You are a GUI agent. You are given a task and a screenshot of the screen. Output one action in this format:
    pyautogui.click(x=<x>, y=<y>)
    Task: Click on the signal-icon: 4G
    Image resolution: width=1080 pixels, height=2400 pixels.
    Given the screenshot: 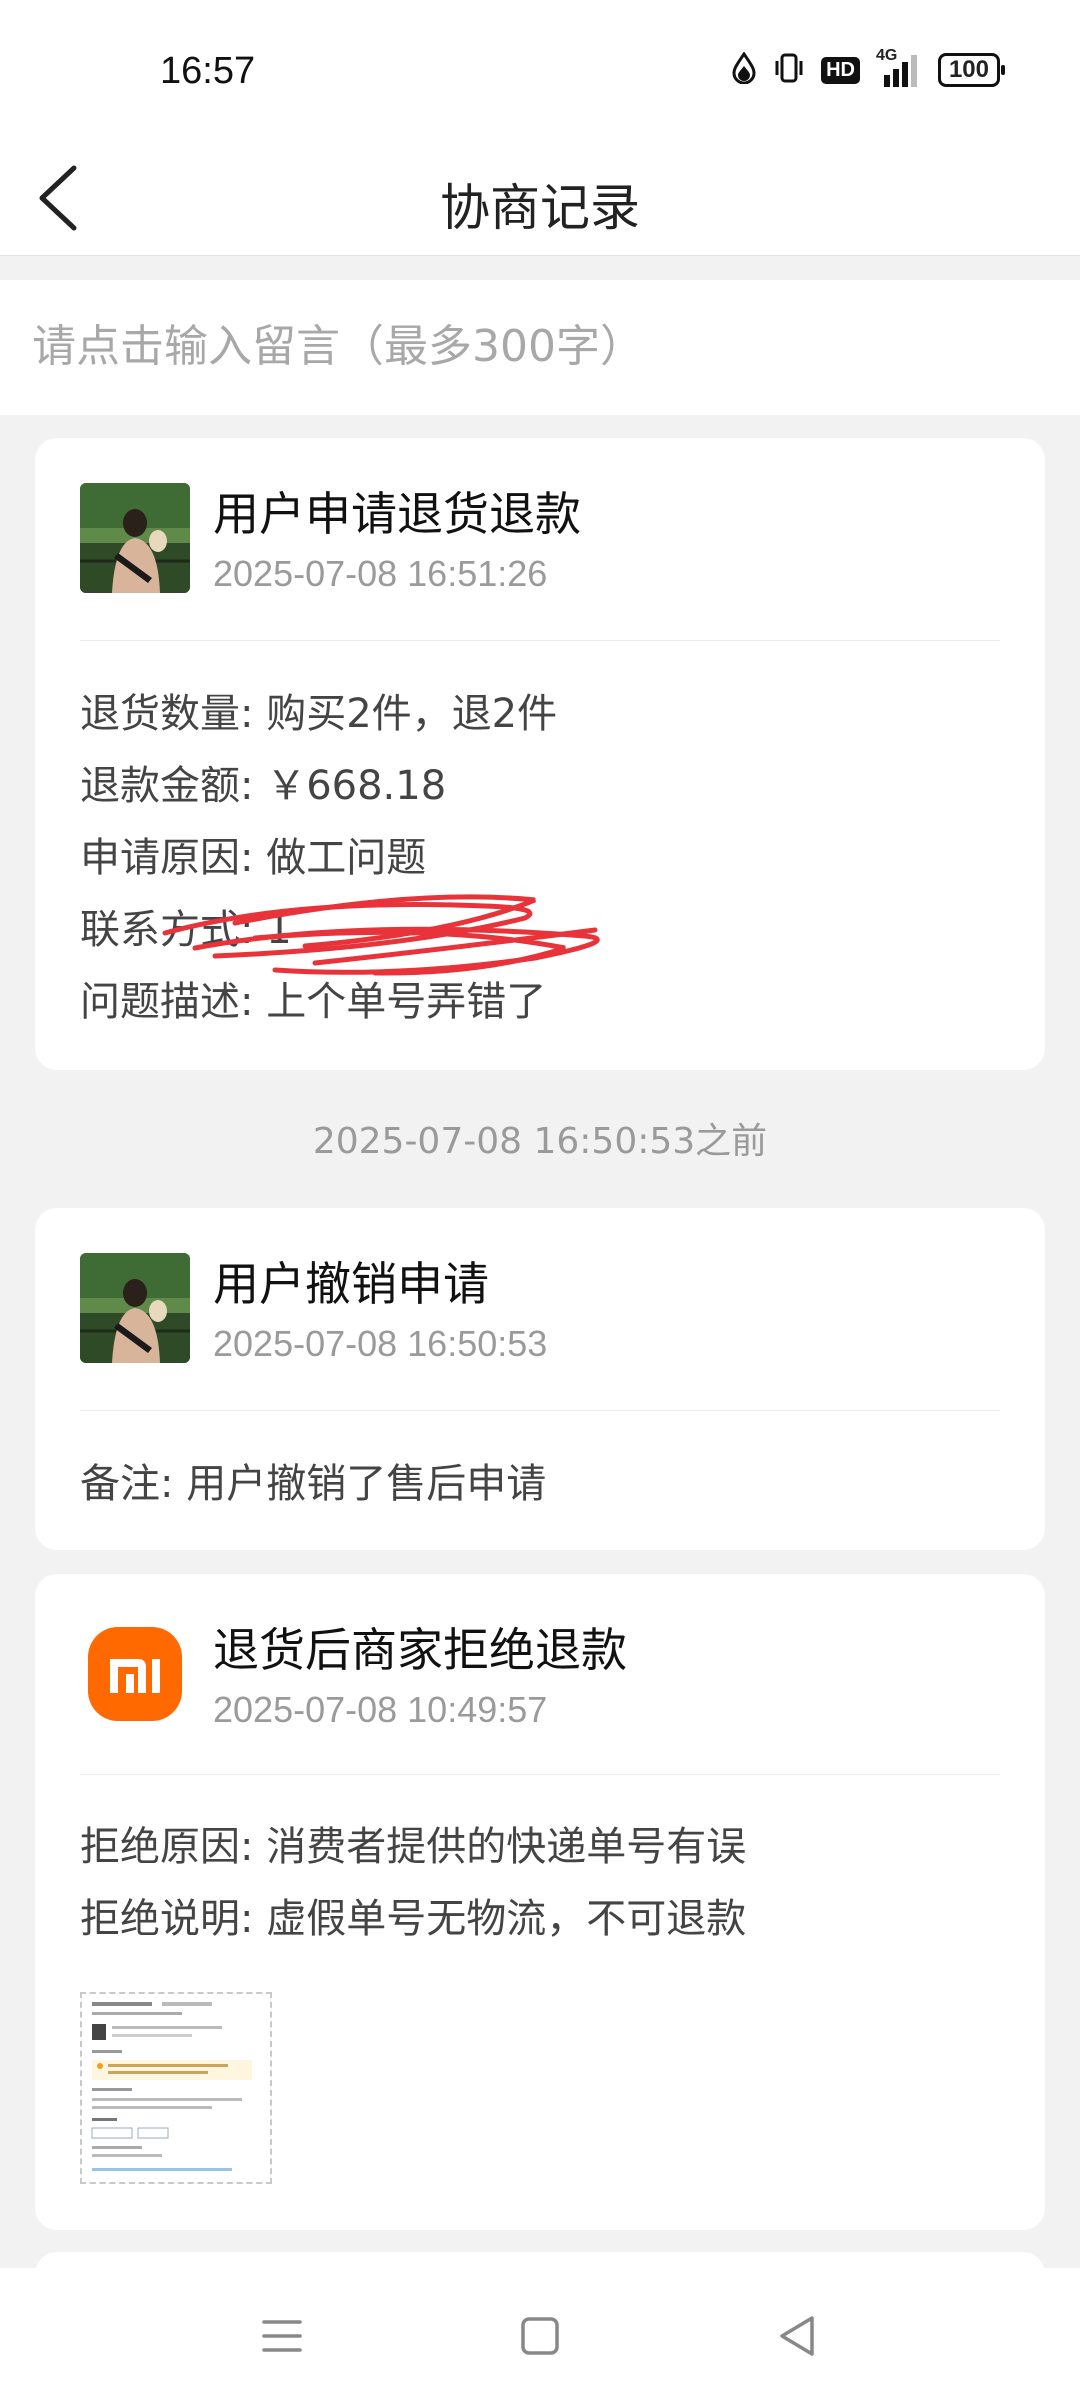 What is the action you would take?
    pyautogui.click(x=899, y=67)
    